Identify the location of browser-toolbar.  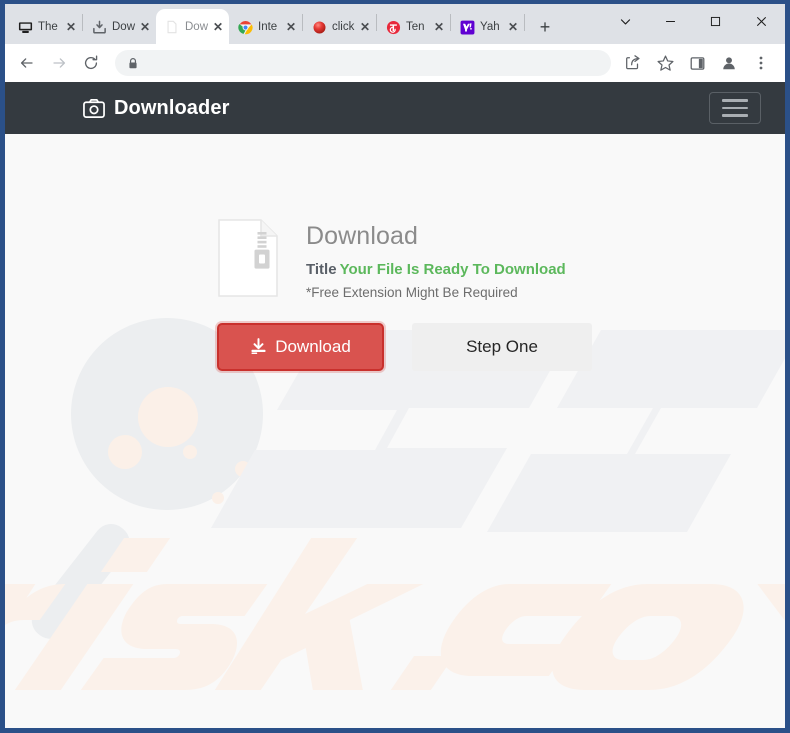
(395, 63).